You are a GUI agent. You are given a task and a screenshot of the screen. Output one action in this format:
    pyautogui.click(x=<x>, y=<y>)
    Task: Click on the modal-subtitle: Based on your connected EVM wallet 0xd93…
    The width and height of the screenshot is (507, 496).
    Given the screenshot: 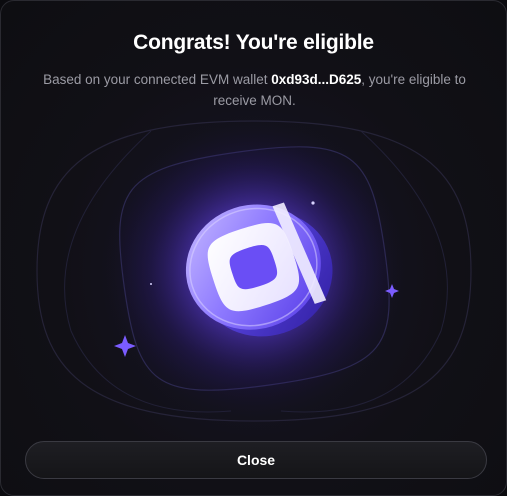 What is the action you would take?
    pyautogui.click(x=254, y=90)
    